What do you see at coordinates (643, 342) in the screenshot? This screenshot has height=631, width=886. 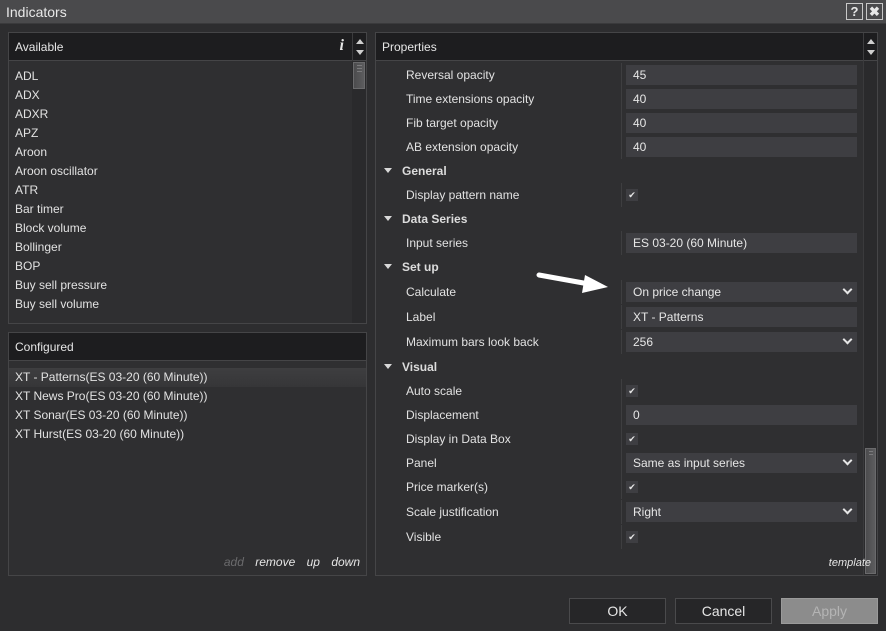 I see `max-bars-value: 256` at bounding box center [643, 342].